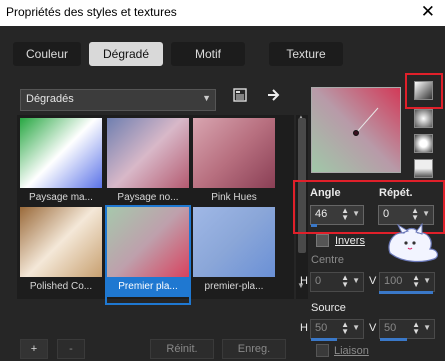 The width and height of the screenshot is (445, 361). Describe the element at coordinates (322, 240) in the screenshot. I see `invert-checkbox` at that location.